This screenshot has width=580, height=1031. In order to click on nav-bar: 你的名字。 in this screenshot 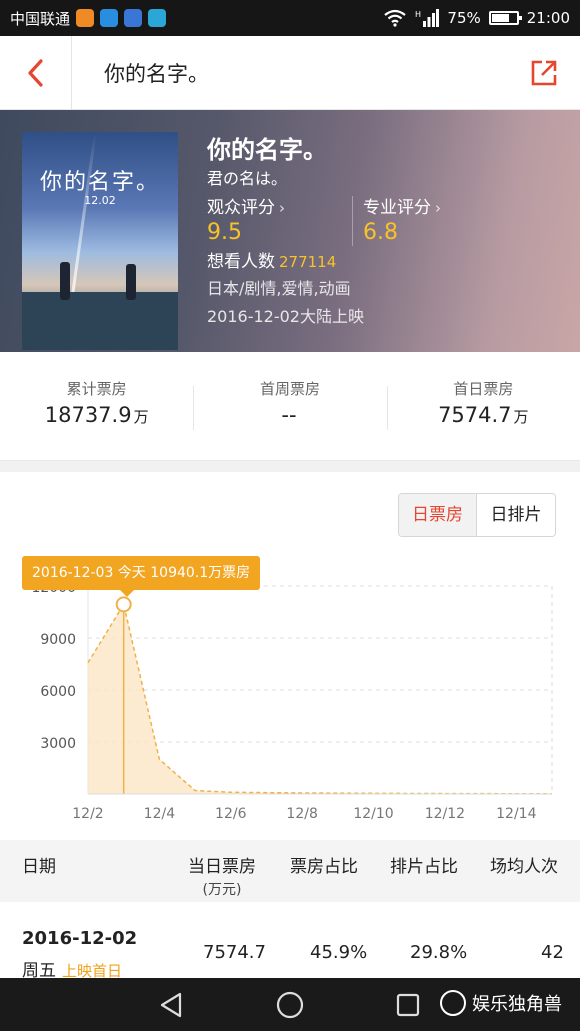, I will do `click(290, 72)`.